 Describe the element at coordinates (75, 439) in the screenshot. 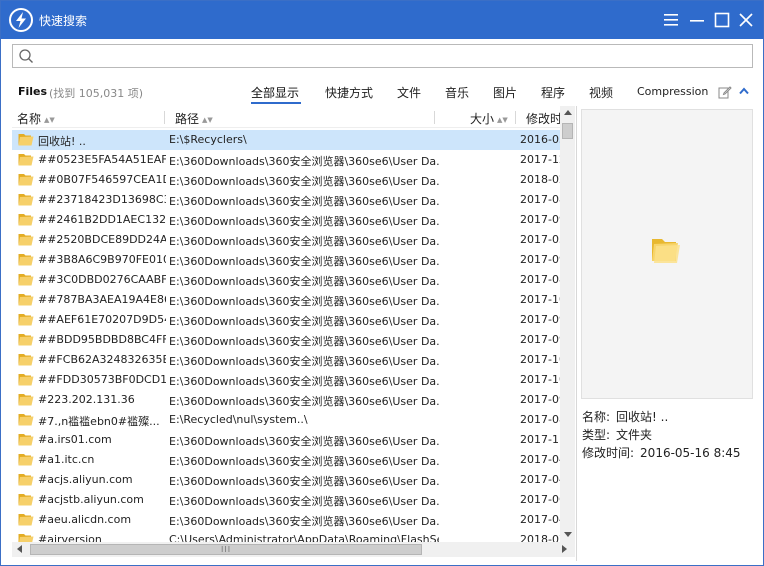

I see `cell-name: #a.irs01.com` at that location.